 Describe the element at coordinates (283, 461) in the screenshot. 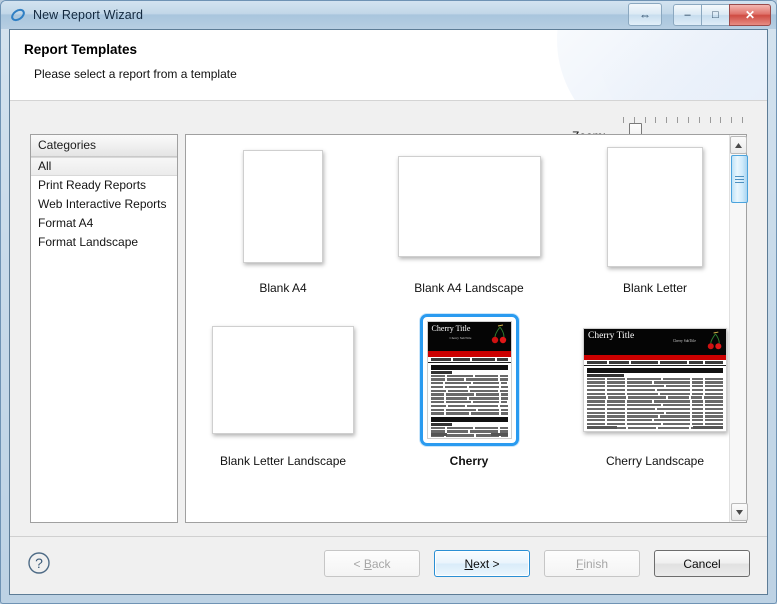

I see `template-label: Blank Letter Landscape` at that location.